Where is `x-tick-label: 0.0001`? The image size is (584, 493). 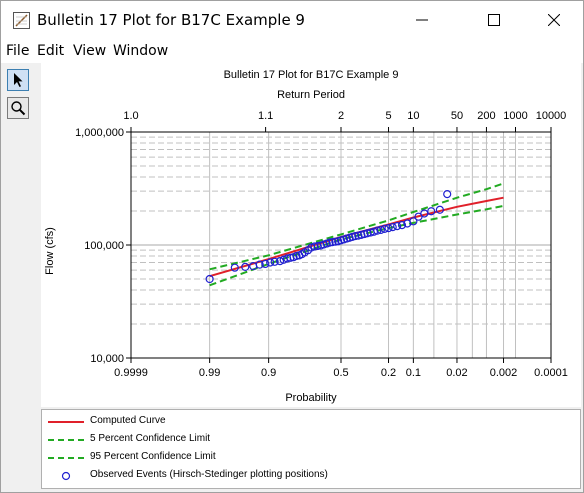 x-tick-label: 0.0001 is located at coordinates (551, 373).